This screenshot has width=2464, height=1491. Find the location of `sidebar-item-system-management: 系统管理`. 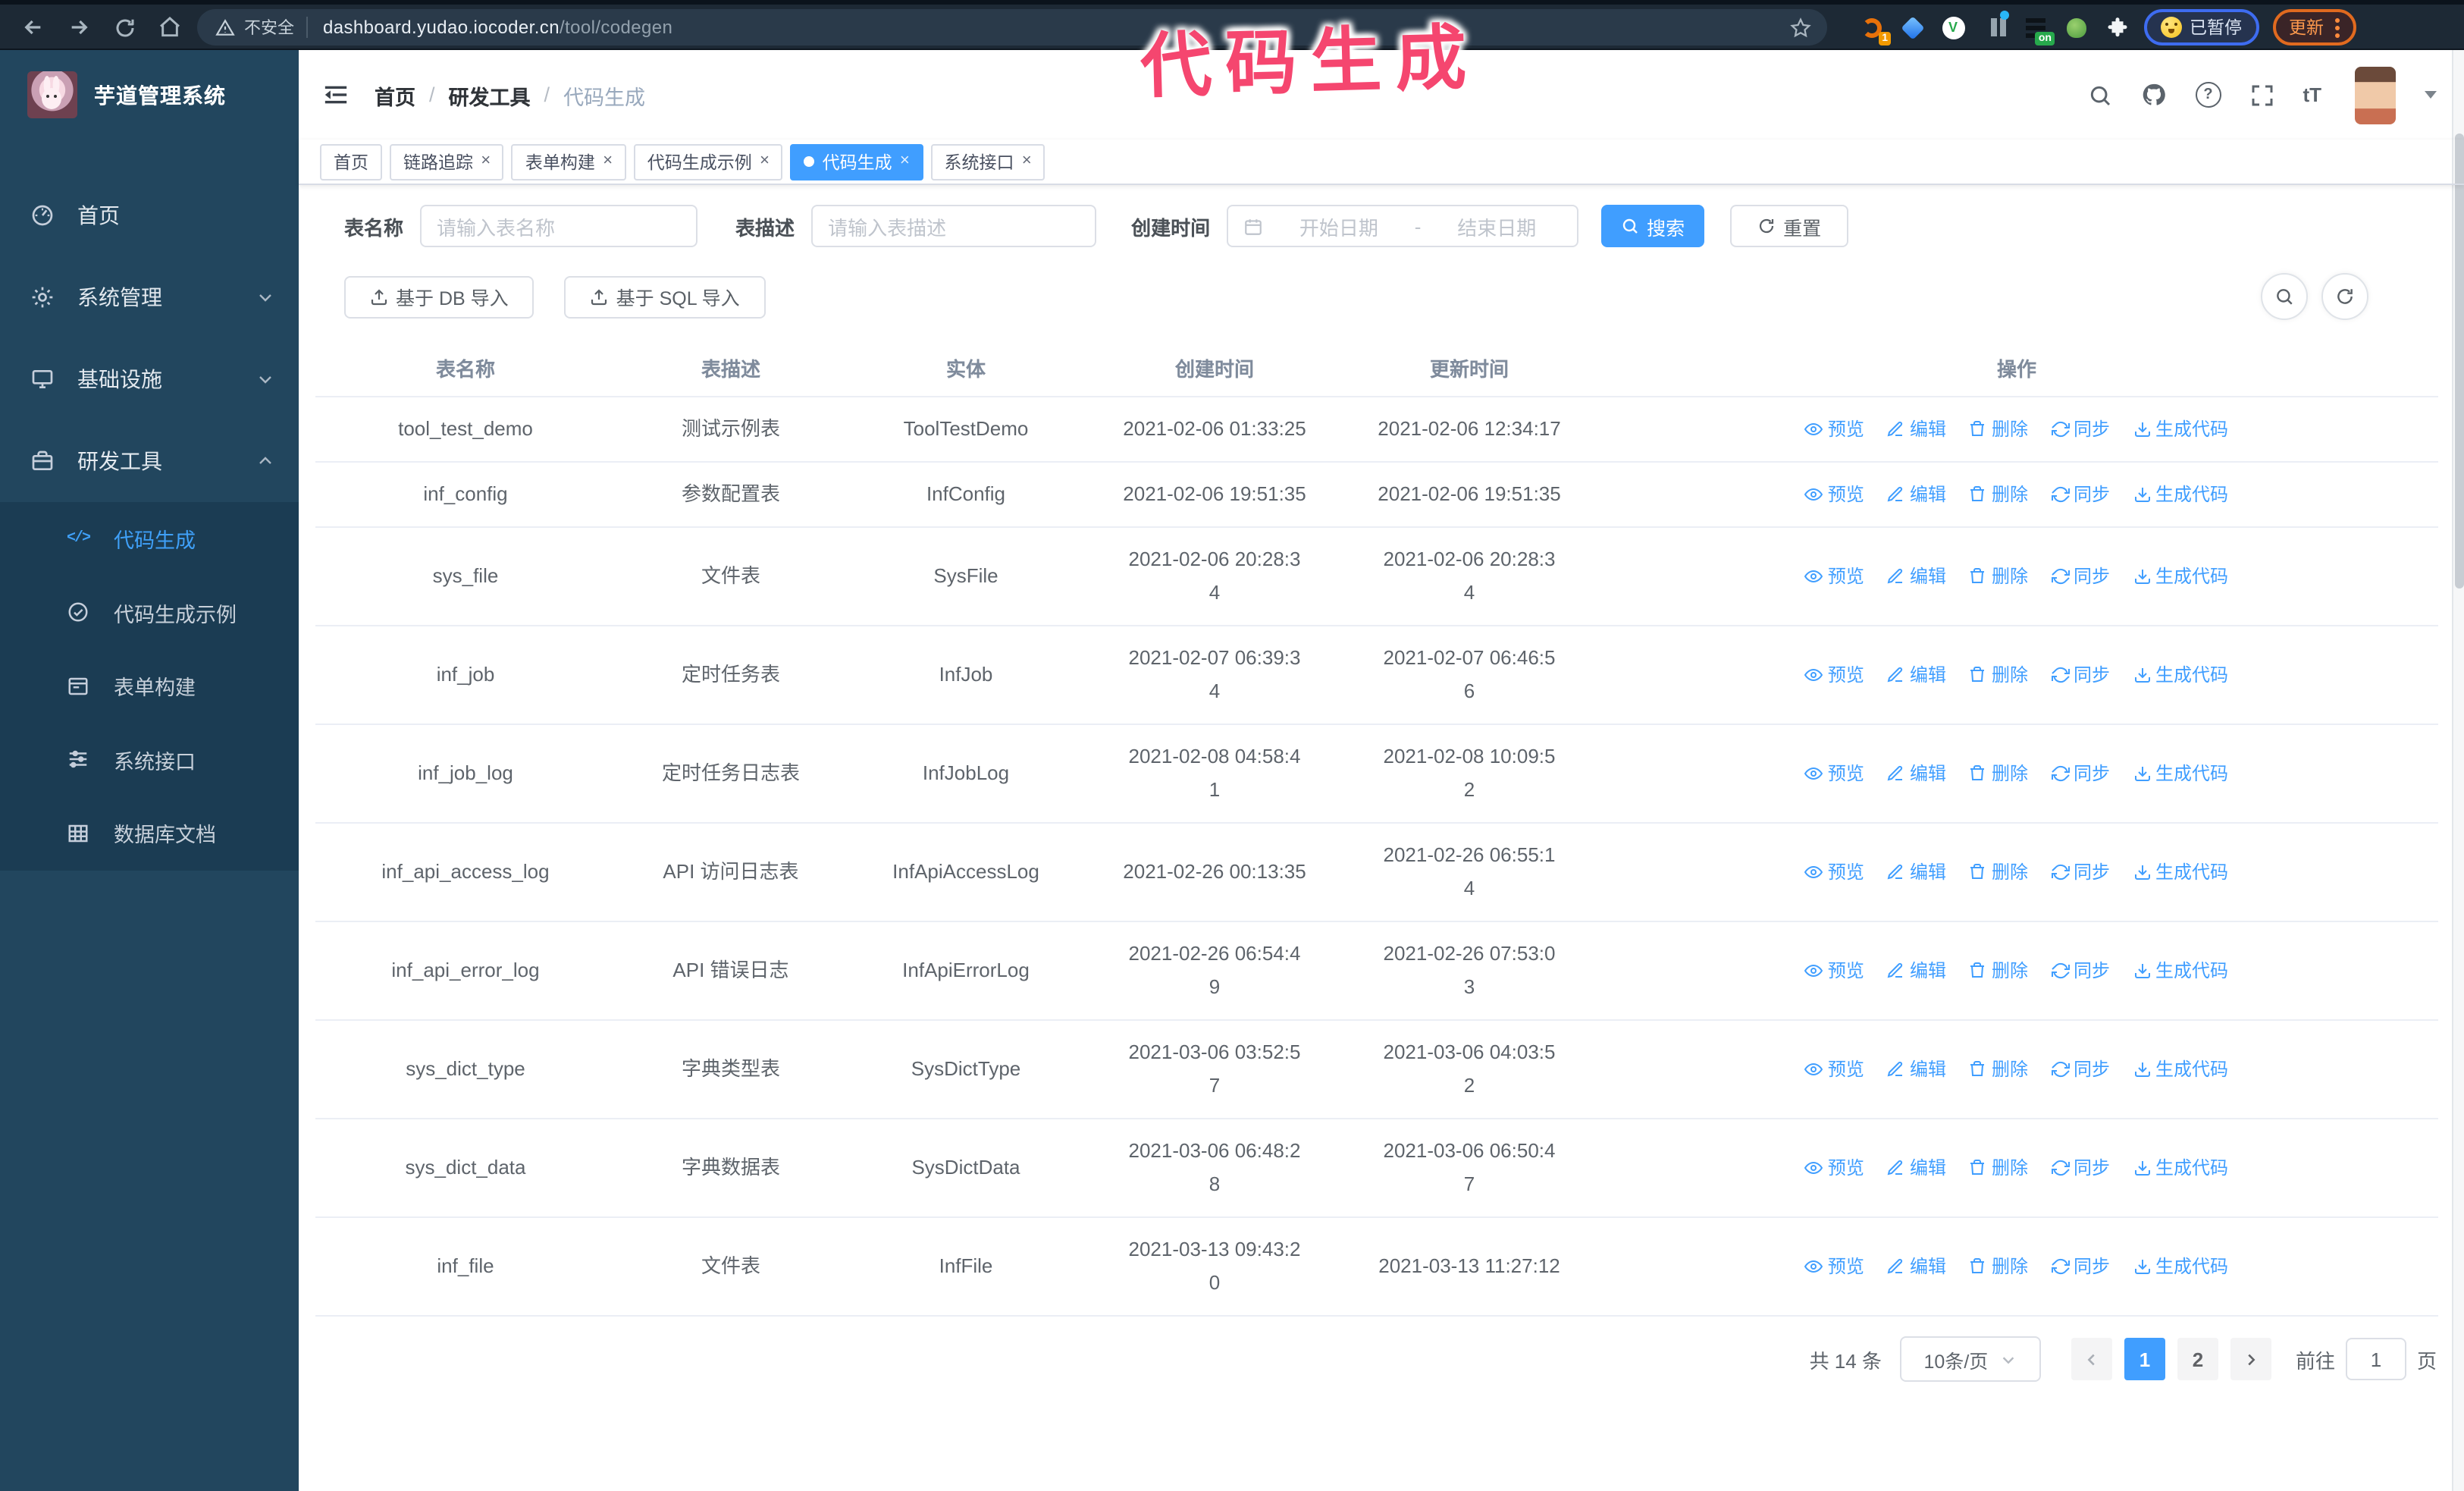

sidebar-item-system-management: 系统管理 is located at coordinates (150, 297).